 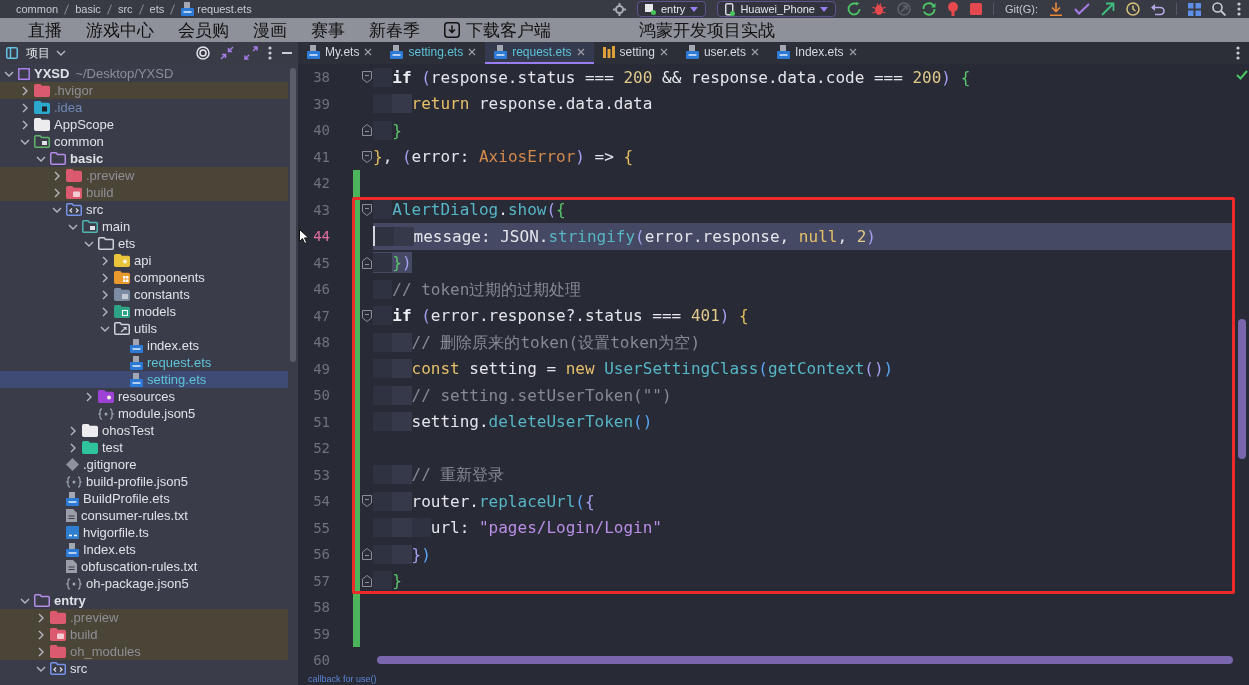 What do you see at coordinates (270, 30) in the screenshot?
I see `site-nav-link: 漫画` at bounding box center [270, 30].